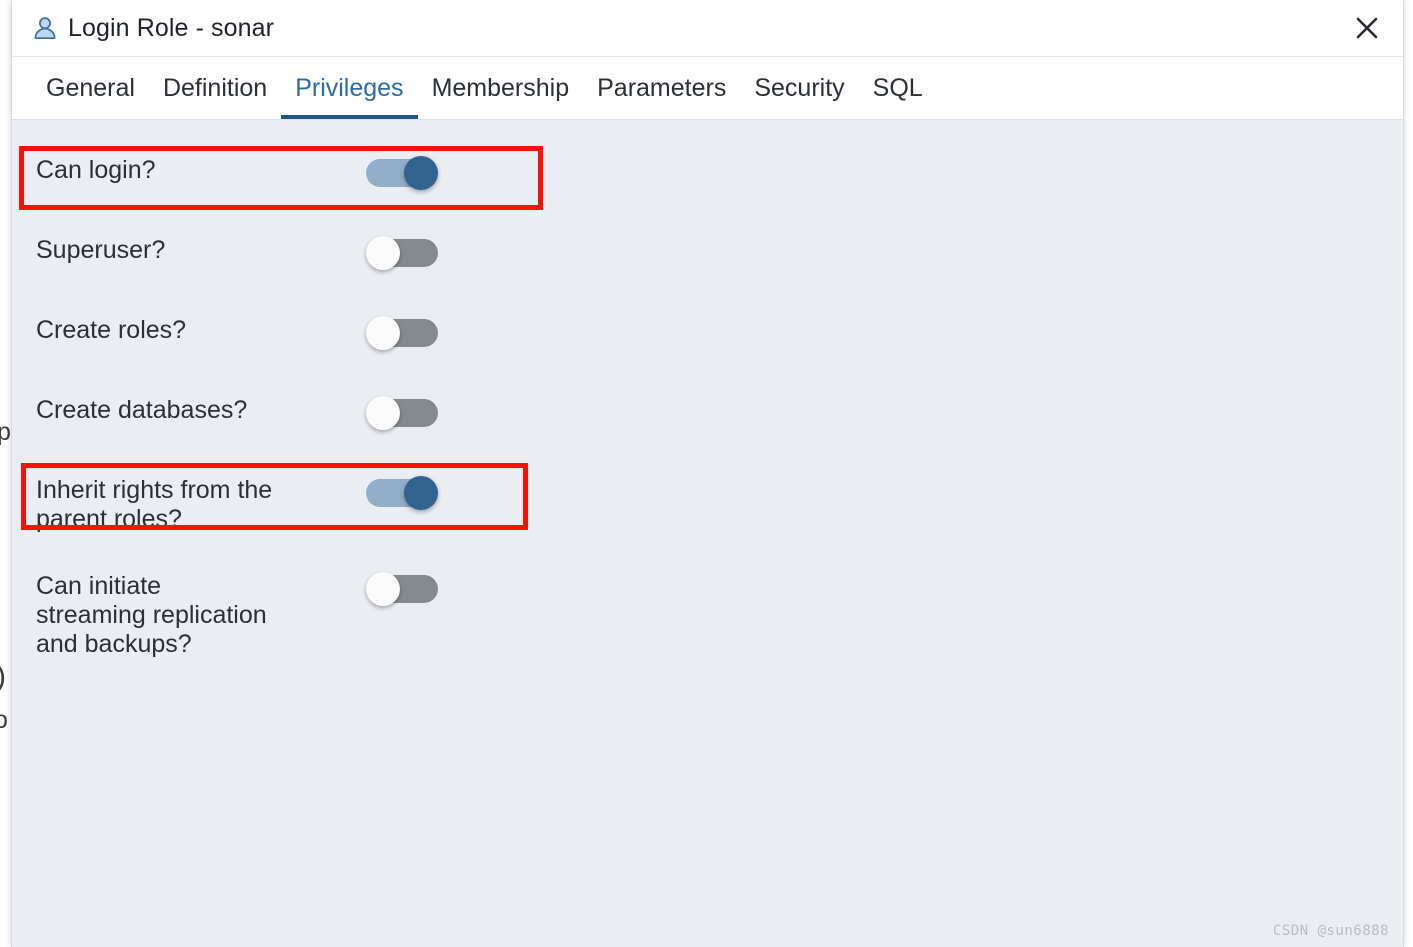 This screenshot has width=1413, height=947. What do you see at coordinates (90, 88) in the screenshot?
I see `tab-general: General` at bounding box center [90, 88].